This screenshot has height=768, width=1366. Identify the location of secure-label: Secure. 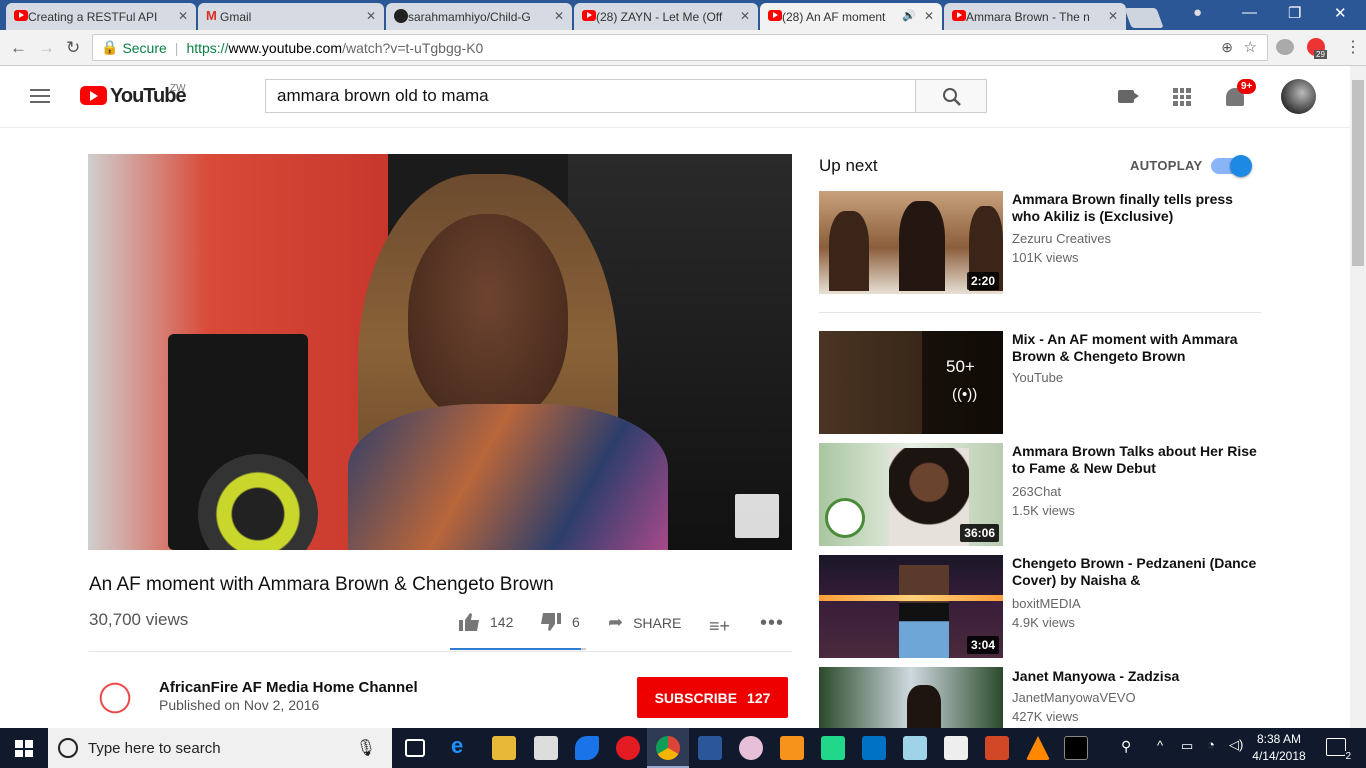
(144, 47).